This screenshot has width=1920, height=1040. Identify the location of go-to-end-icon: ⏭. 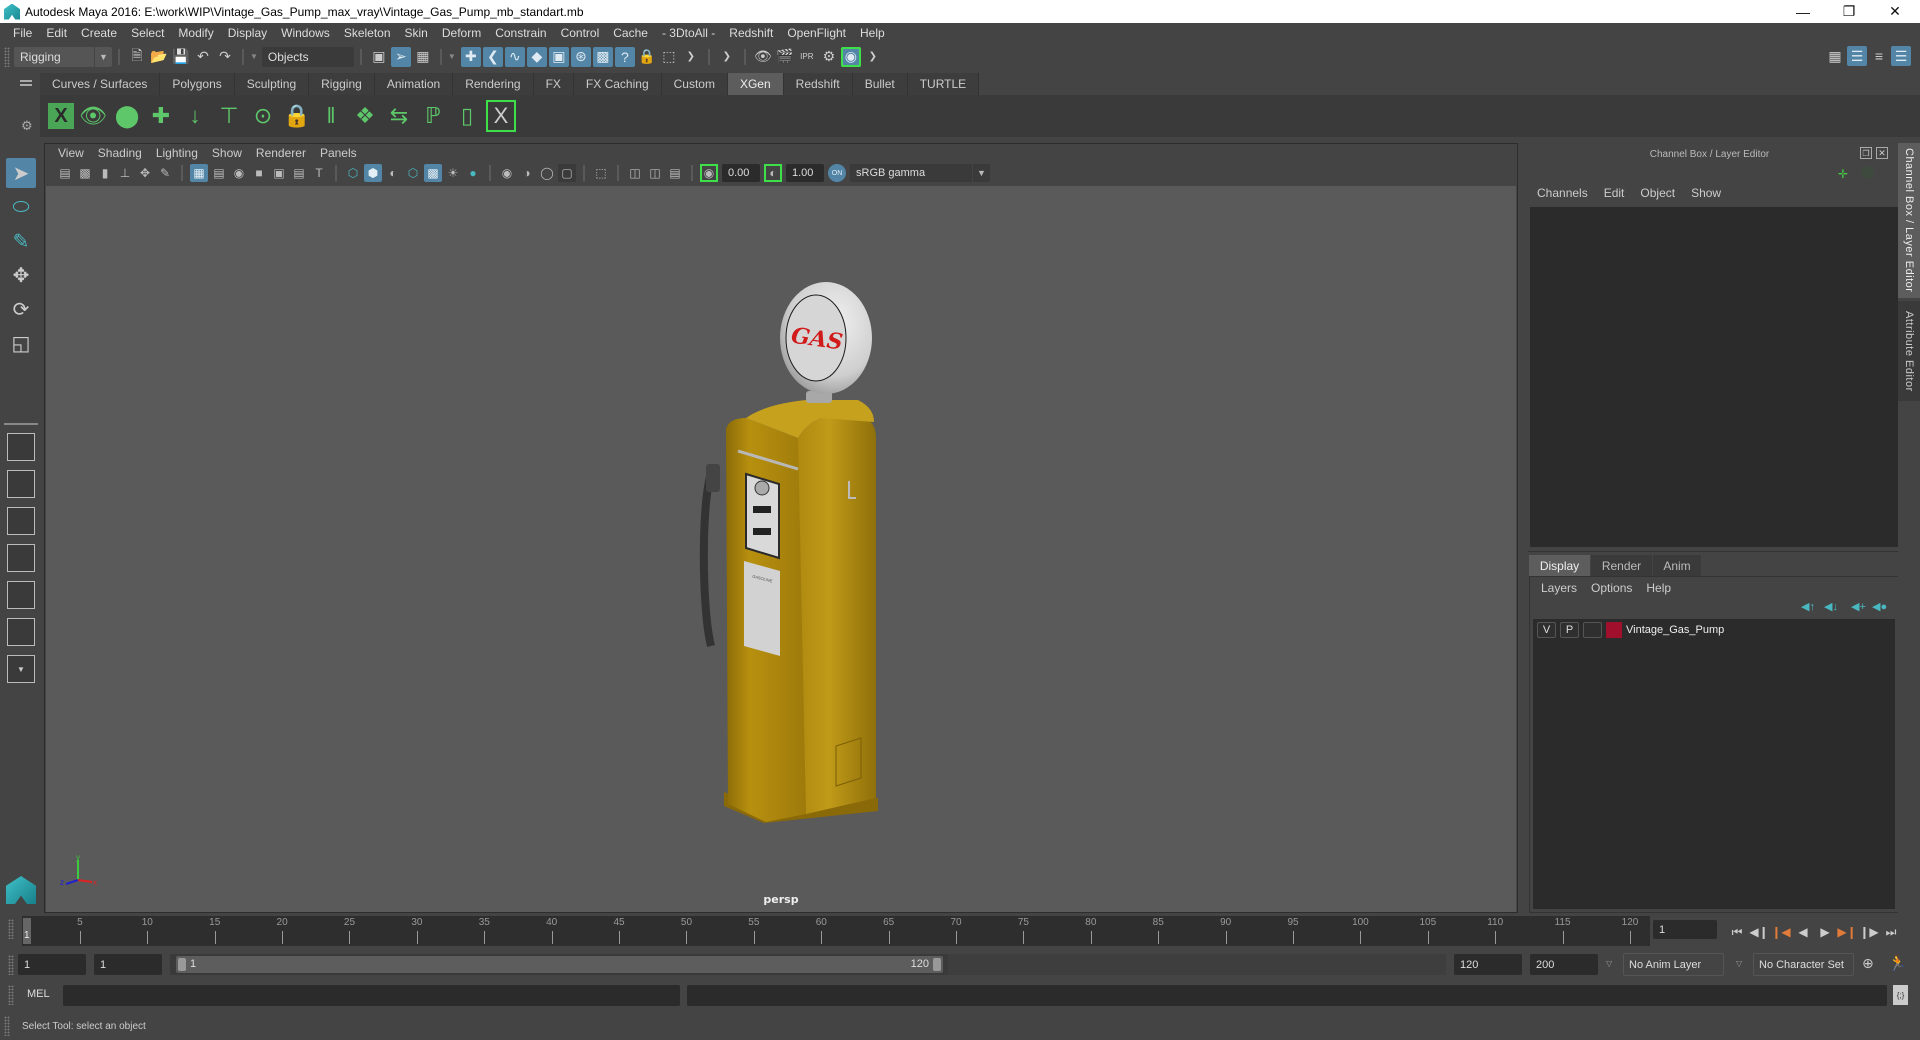
(1891, 932).